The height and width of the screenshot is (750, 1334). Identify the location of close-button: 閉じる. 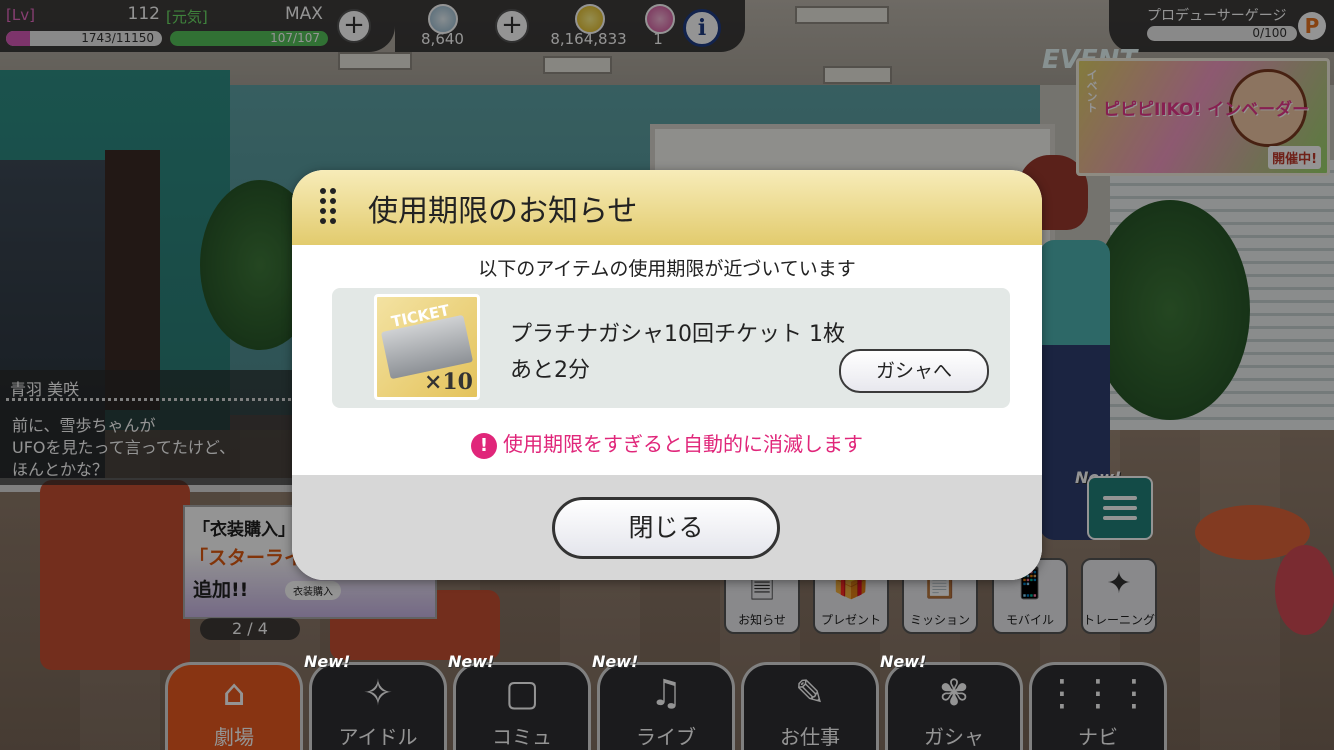
(666, 528).